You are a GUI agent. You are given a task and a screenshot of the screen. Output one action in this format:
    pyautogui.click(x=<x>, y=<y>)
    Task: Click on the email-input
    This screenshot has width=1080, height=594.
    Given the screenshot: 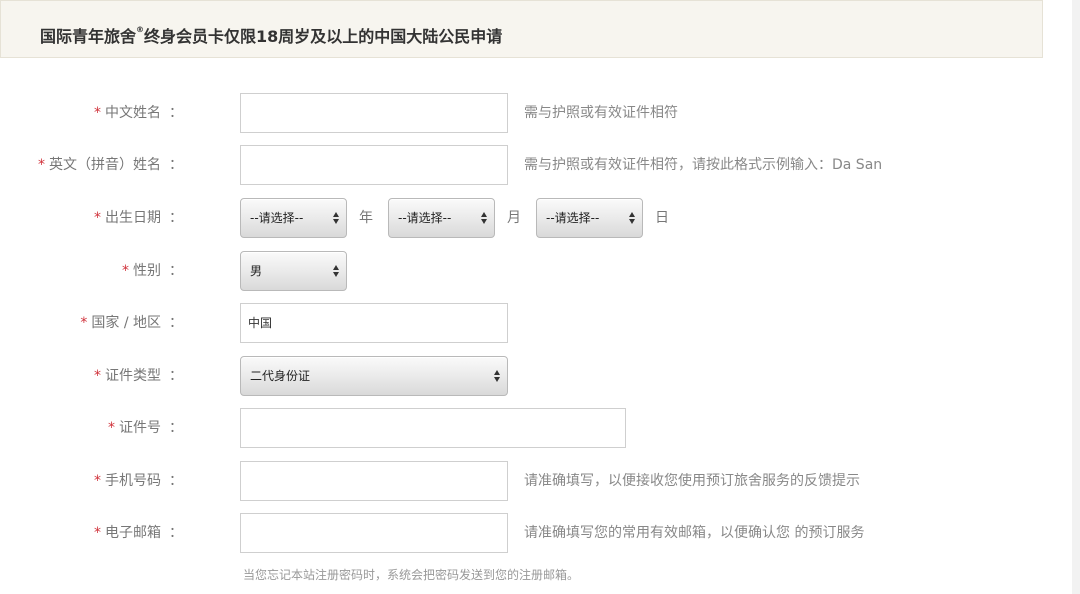 What is the action you would take?
    pyautogui.click(x=374, y=533)
    